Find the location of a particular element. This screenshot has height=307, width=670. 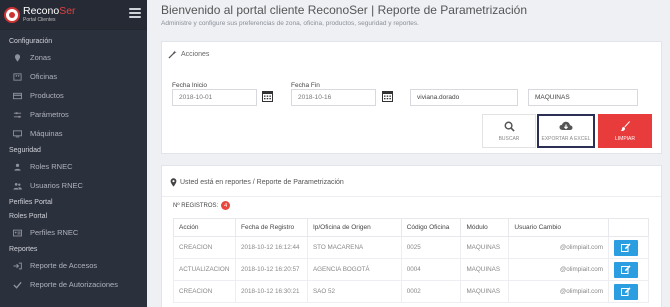

magic-wand-icon is located at coordinates (172, 54).